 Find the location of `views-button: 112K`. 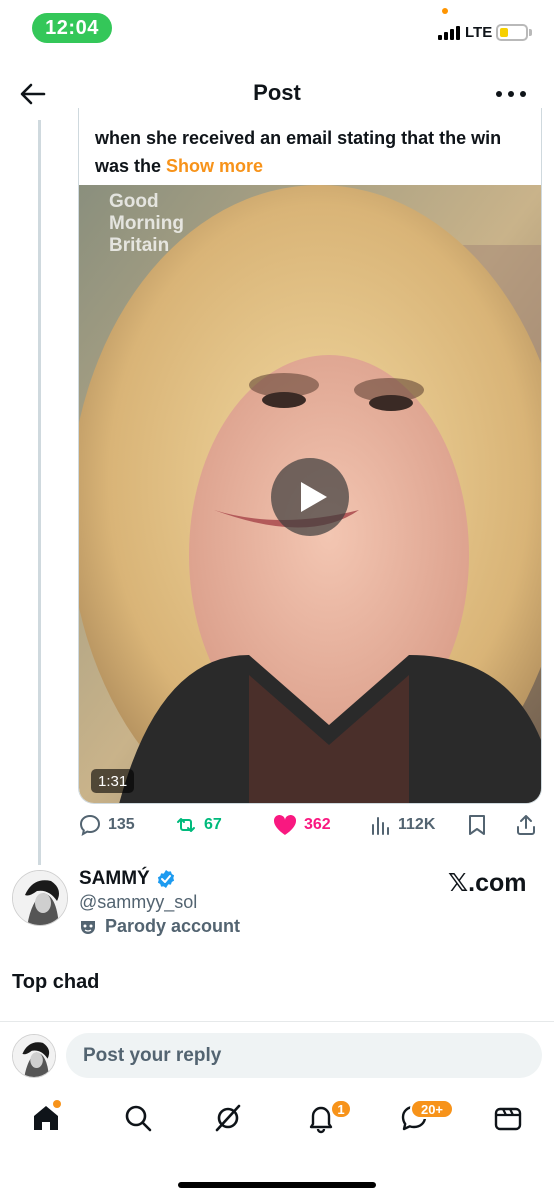

views-button: 112K is located at coordinates (402, 825).